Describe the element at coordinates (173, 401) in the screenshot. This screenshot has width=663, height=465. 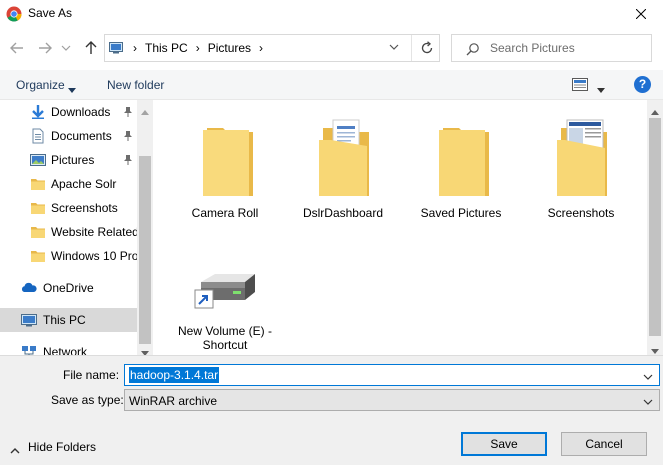
I see `save-type-value: WinRAR archive` at that location.